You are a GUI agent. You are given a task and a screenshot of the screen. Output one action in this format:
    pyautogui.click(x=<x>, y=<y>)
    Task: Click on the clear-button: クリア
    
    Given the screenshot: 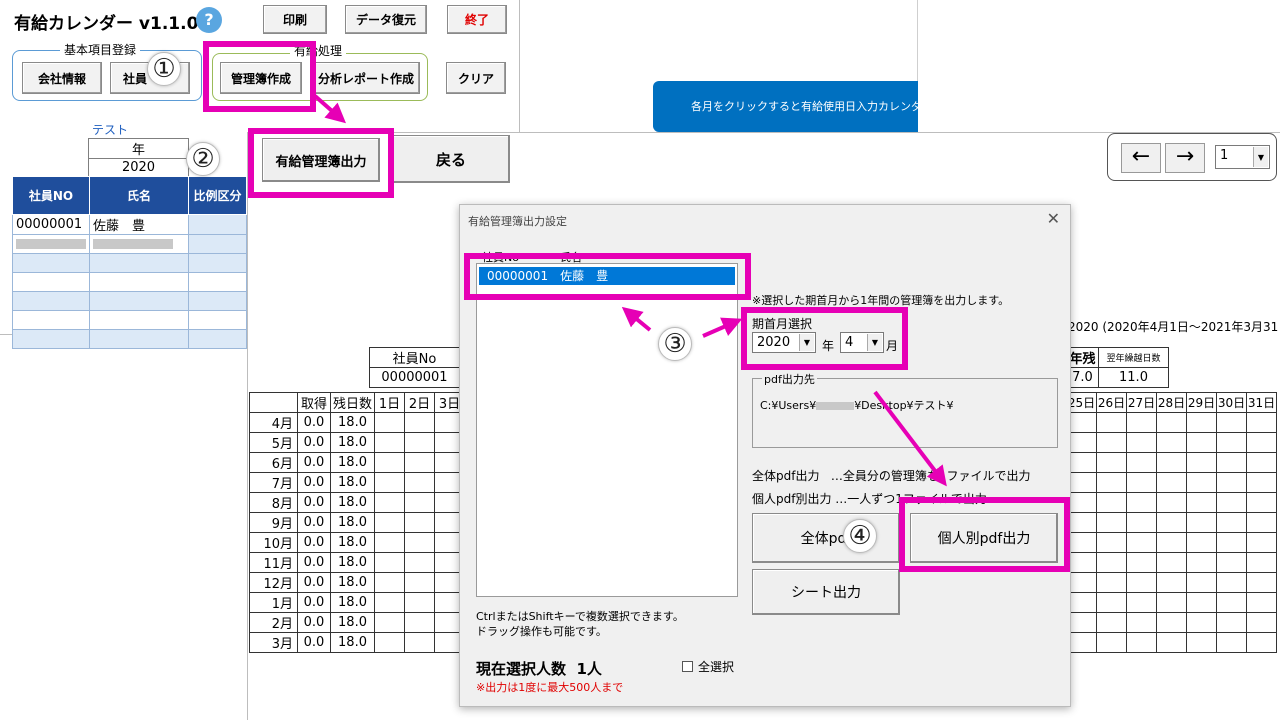 What is the action you would take?
    pyautogui.click(x=476, y=78)
    